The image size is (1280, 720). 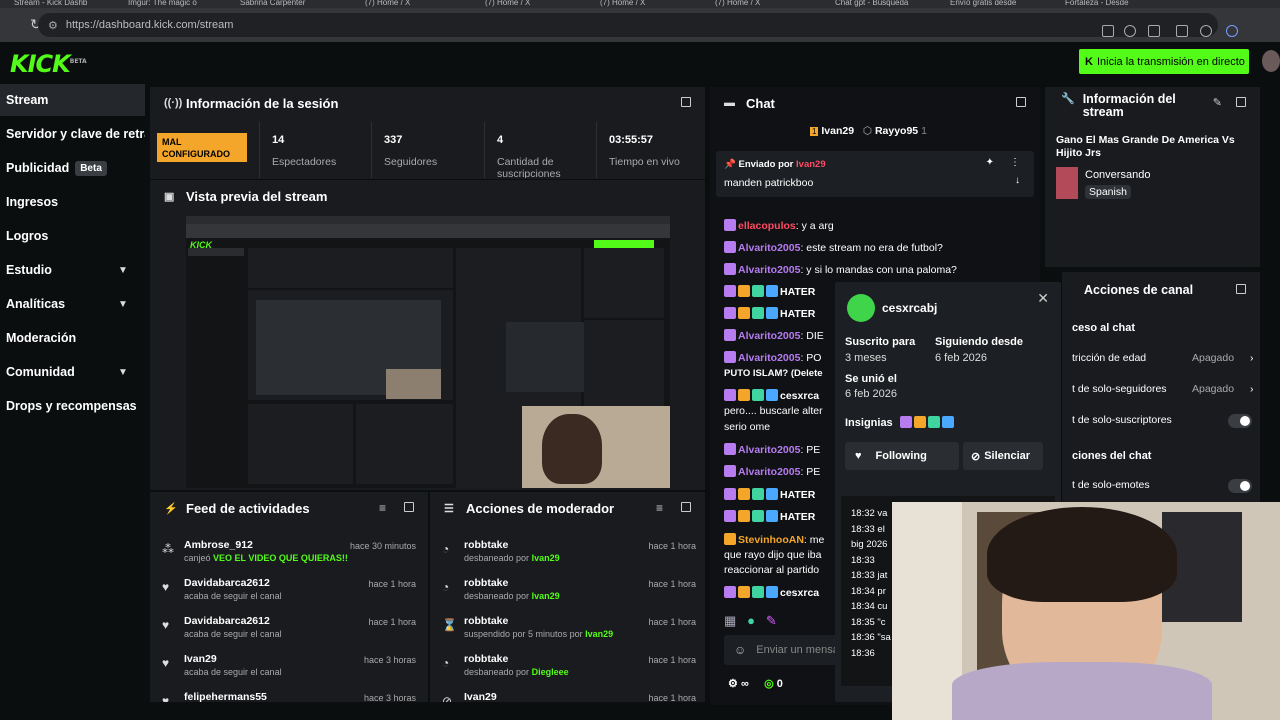 What do you see at coordinates (733, 684) in the screenshot?
I see `settings-icon: ⚙` at bounding box center [733, 684].